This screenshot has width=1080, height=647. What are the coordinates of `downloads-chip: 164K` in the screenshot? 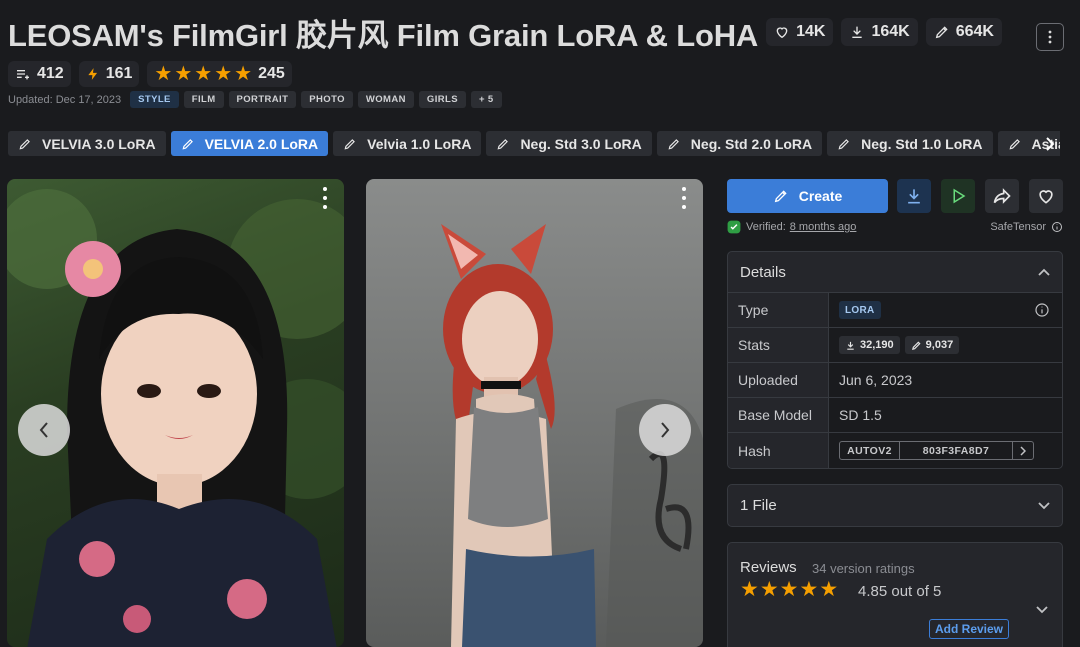 It's located at (879, 32).